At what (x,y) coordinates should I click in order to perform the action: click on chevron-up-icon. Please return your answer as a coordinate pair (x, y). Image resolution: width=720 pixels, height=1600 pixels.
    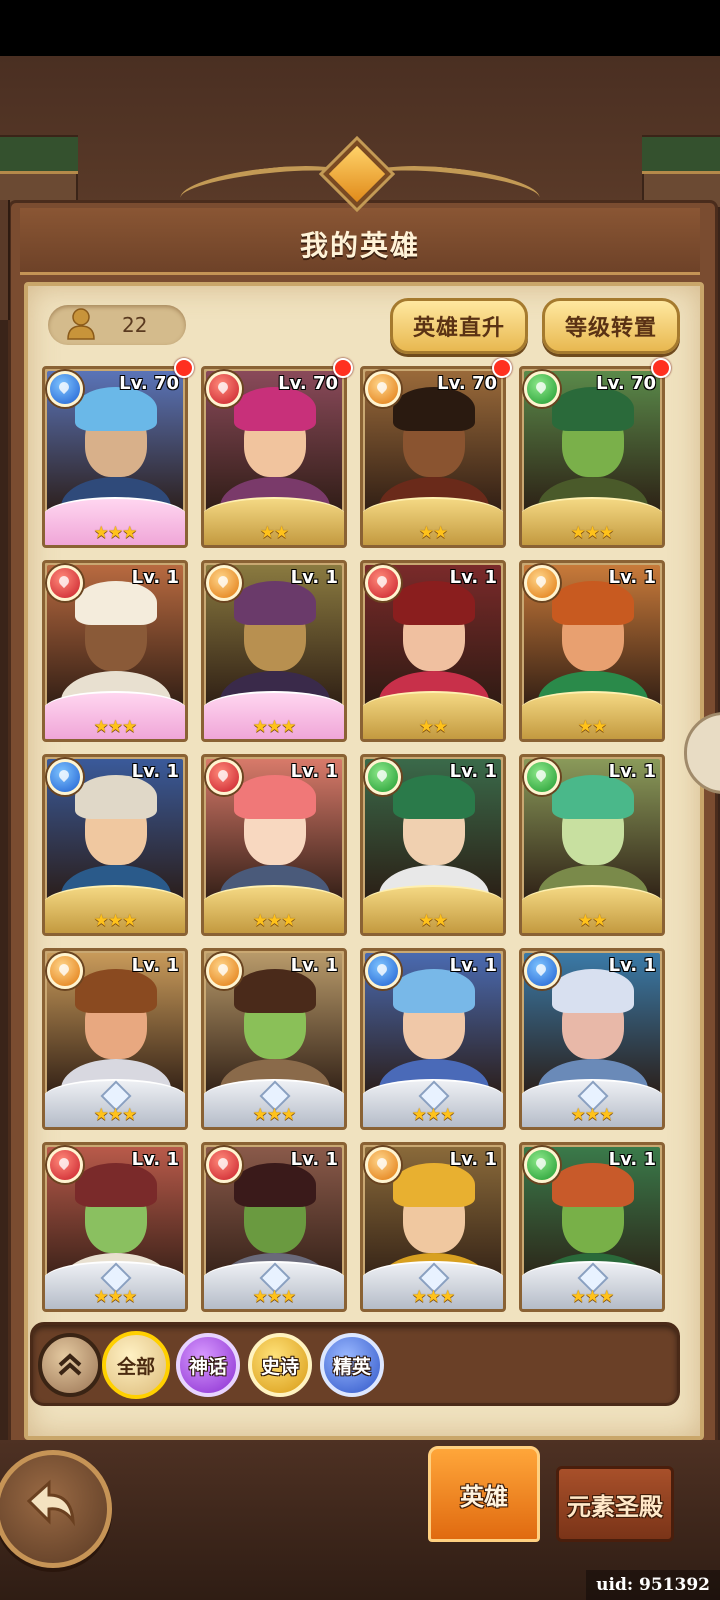
    Looking at the image, I should click on (70, 1364).